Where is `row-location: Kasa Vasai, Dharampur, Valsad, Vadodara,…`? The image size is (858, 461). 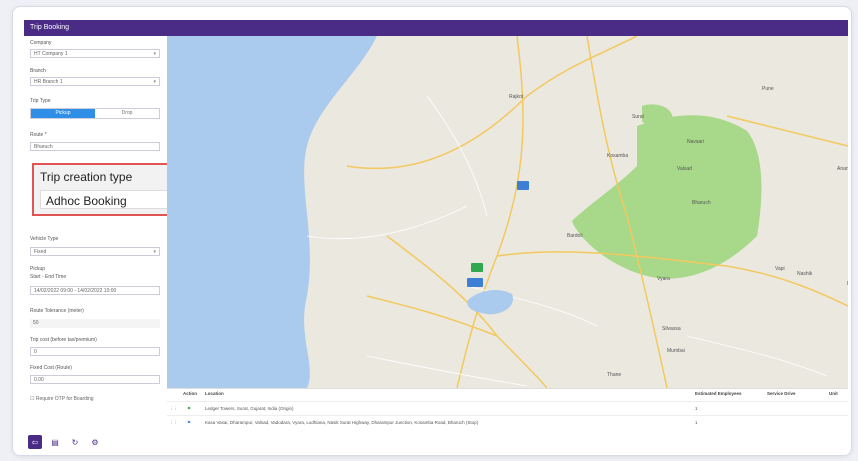 row-location: Kasa Vasai, Dharampur, Valsad, Vadodara,… is located at coordinates (342, 422).